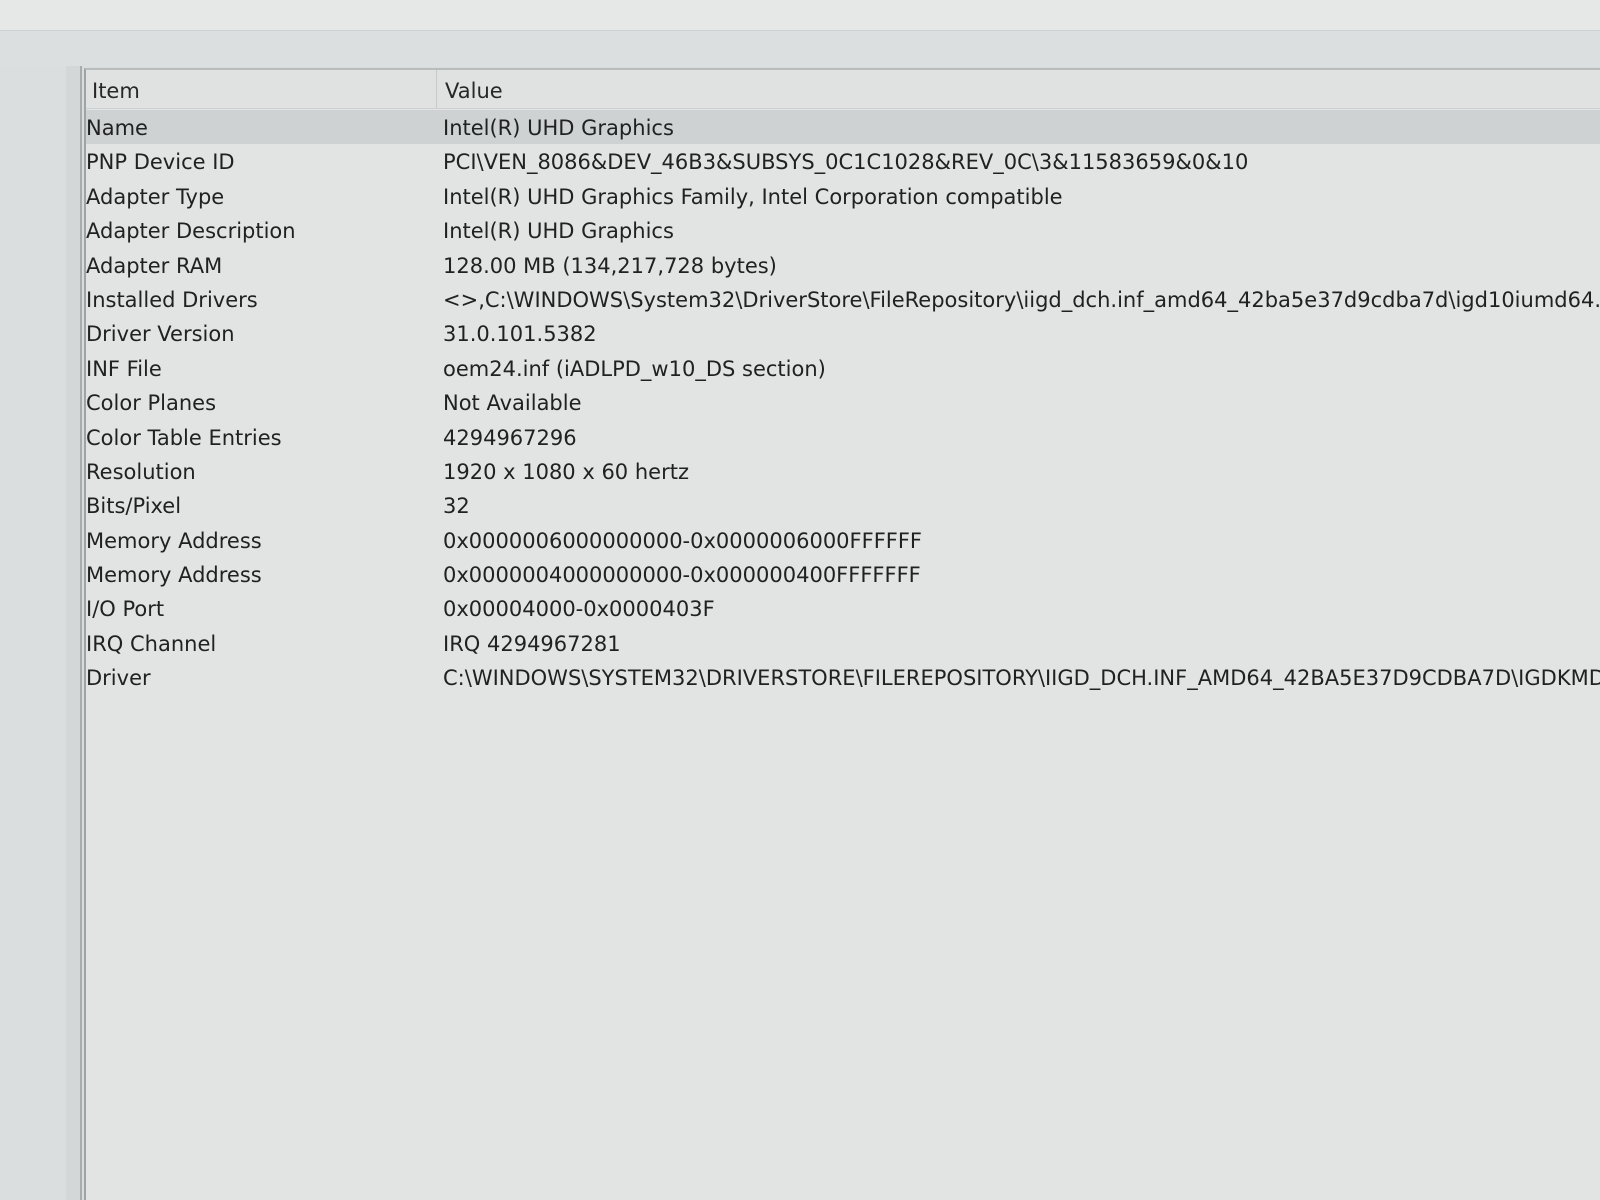 This screenshot has width=1600, height=1200. I want to click on category-tree-pane, so click(33, 633).